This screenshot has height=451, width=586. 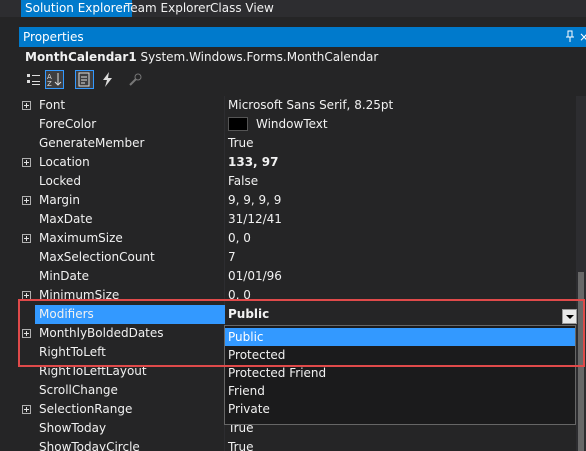 What do you see at coordinates (297, 181) in the screenshot?
I see `property-row-locked: Locked False` at bounding box center [297, 181].